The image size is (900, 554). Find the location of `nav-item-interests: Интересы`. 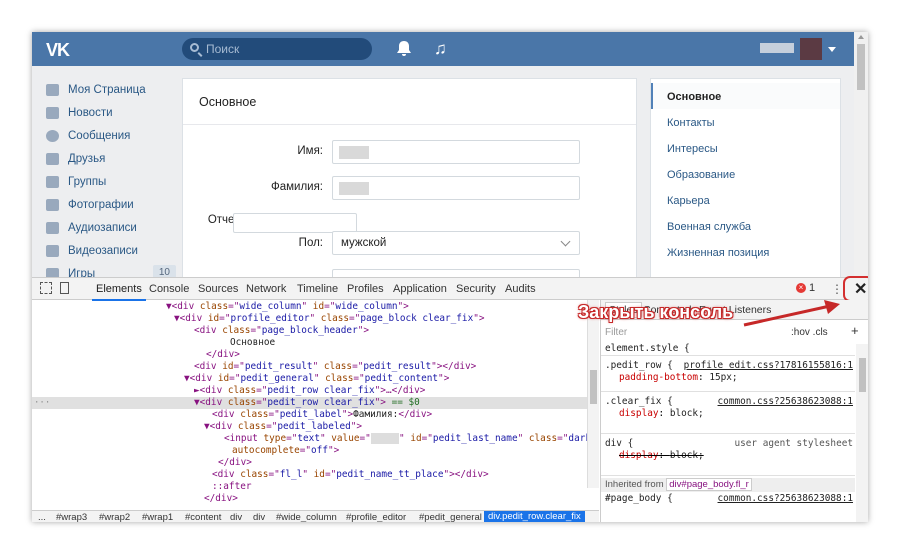

nav-item-interests: Интересы is located at coordinates (745, 148).